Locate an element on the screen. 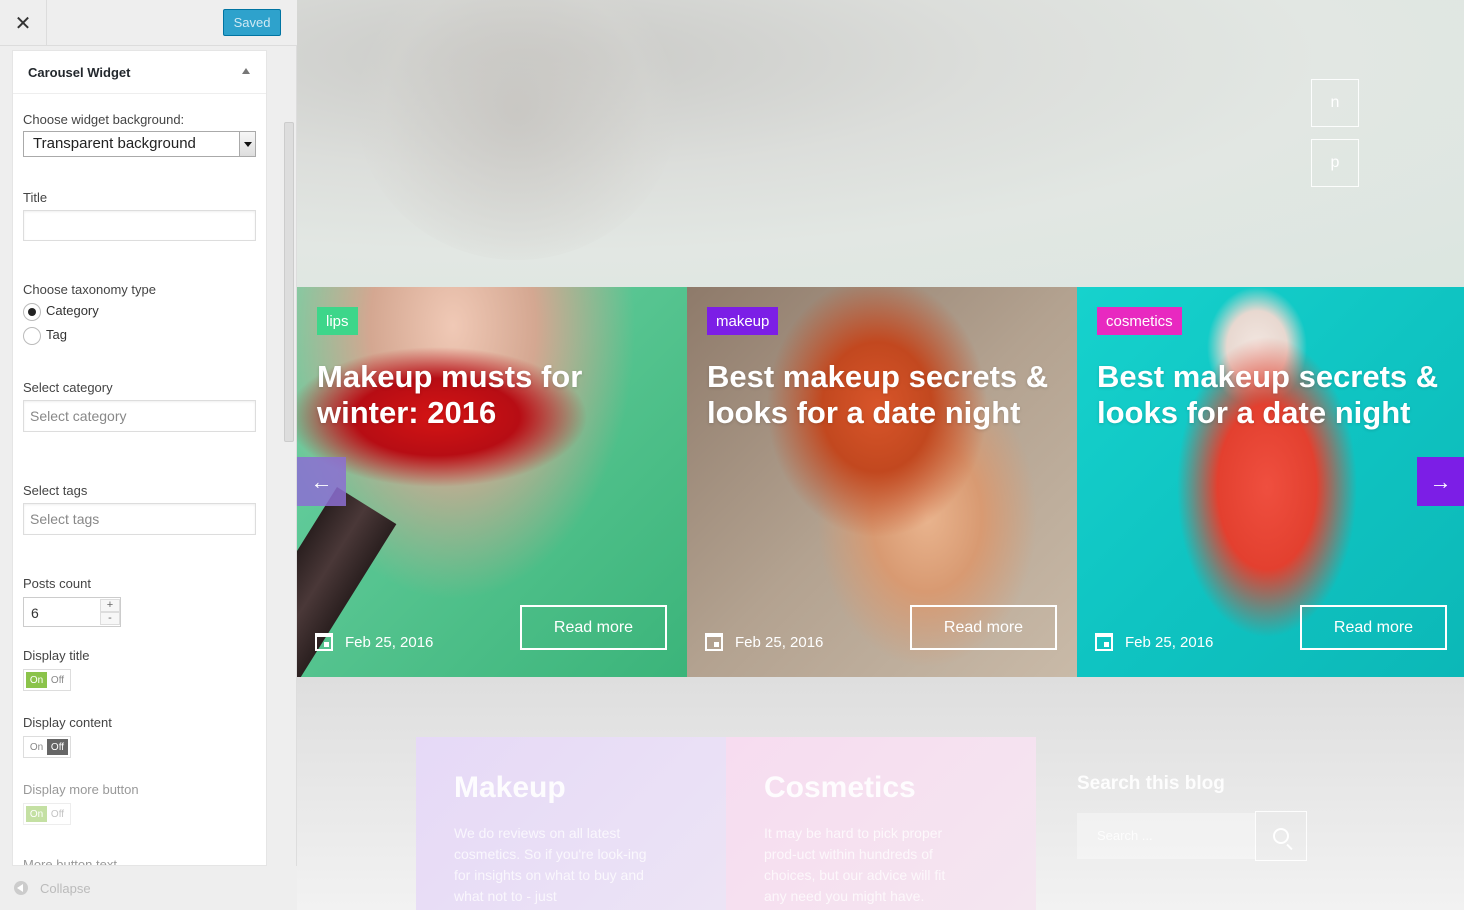  search-title: Search this blog is located at coordinates (1151, 783).